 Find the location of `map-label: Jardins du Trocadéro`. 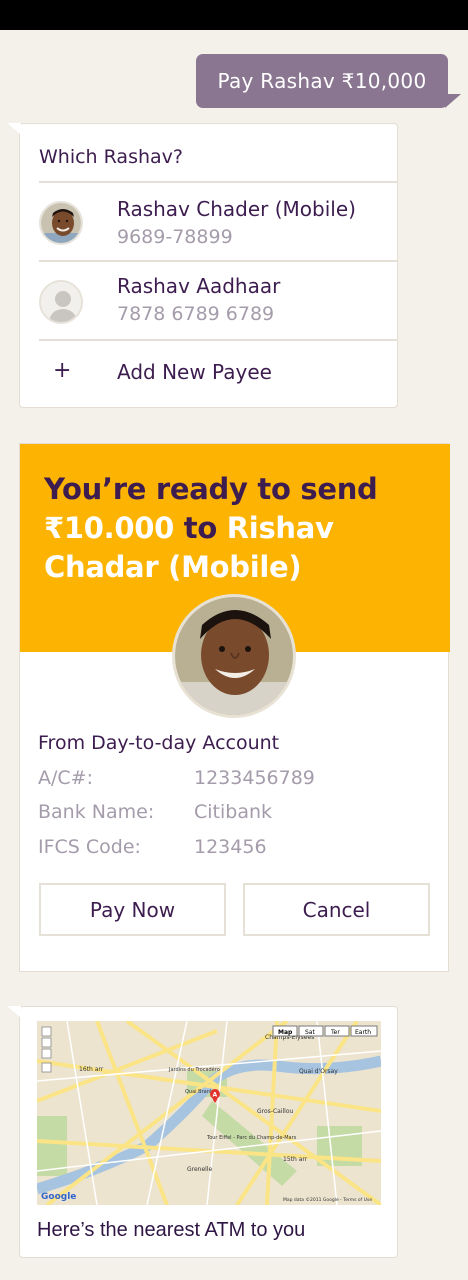

map-label: Jardins du Trocadéro is located at coordinates (194, 1069).